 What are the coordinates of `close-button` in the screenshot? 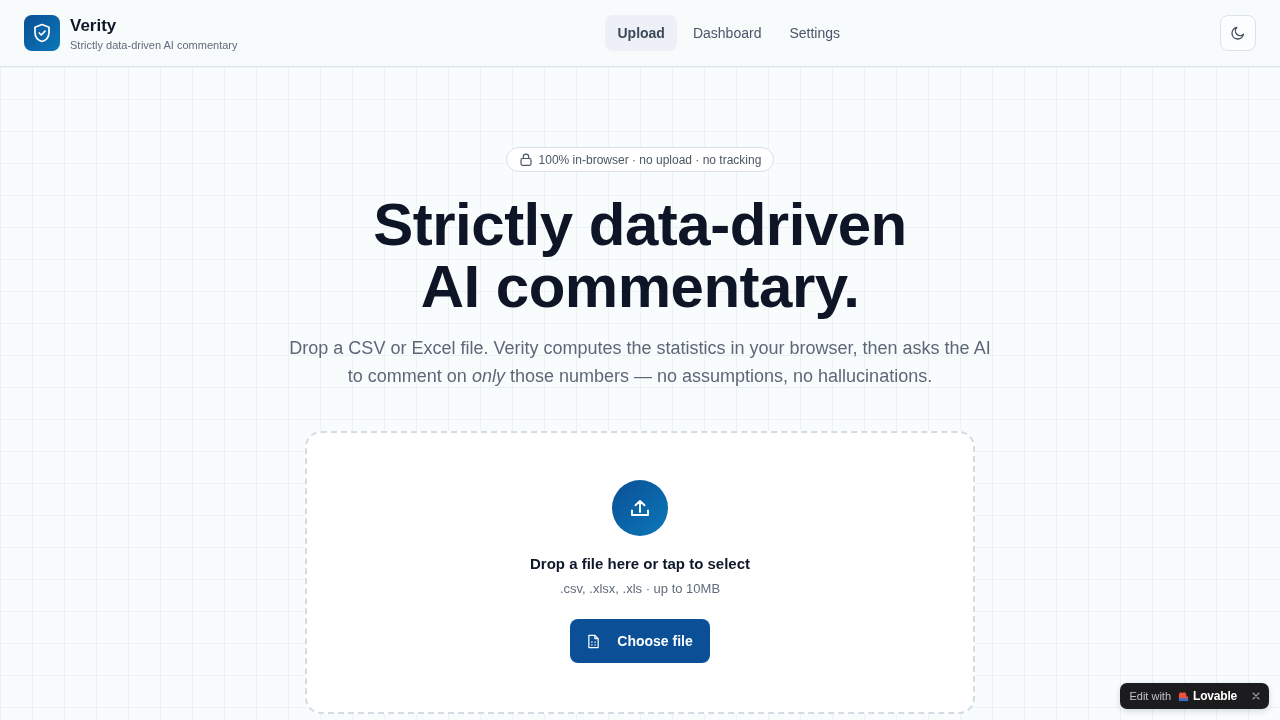 It's located at (1256, 696).